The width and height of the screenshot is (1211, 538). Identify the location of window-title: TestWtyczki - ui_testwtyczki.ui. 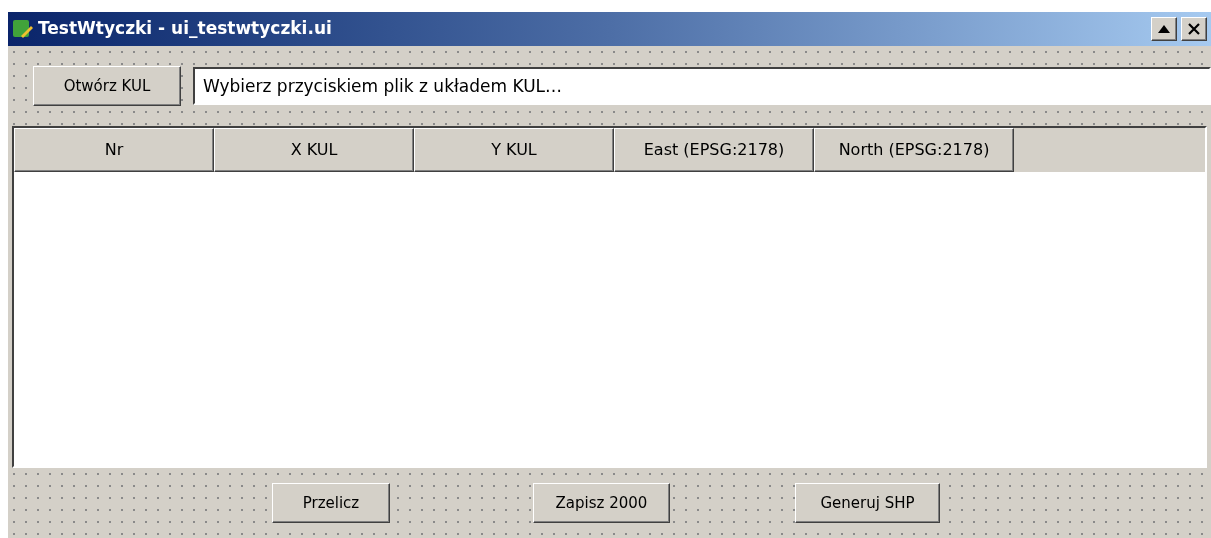
(185, 29).